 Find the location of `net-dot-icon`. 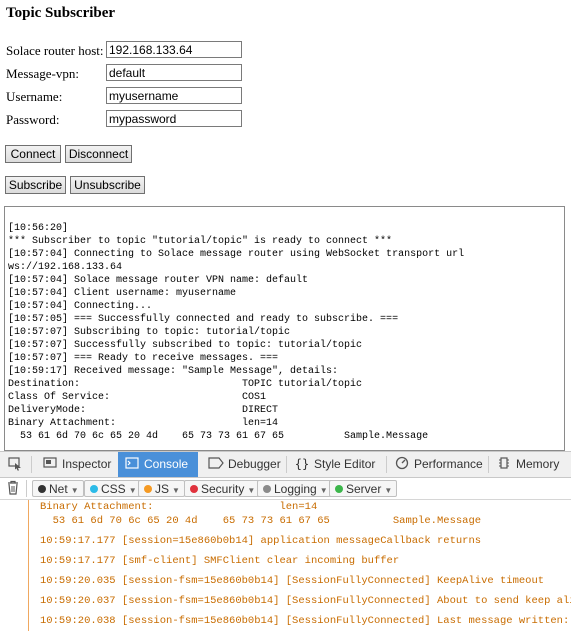

net-dot-icon is located at coordinates (42, 489).